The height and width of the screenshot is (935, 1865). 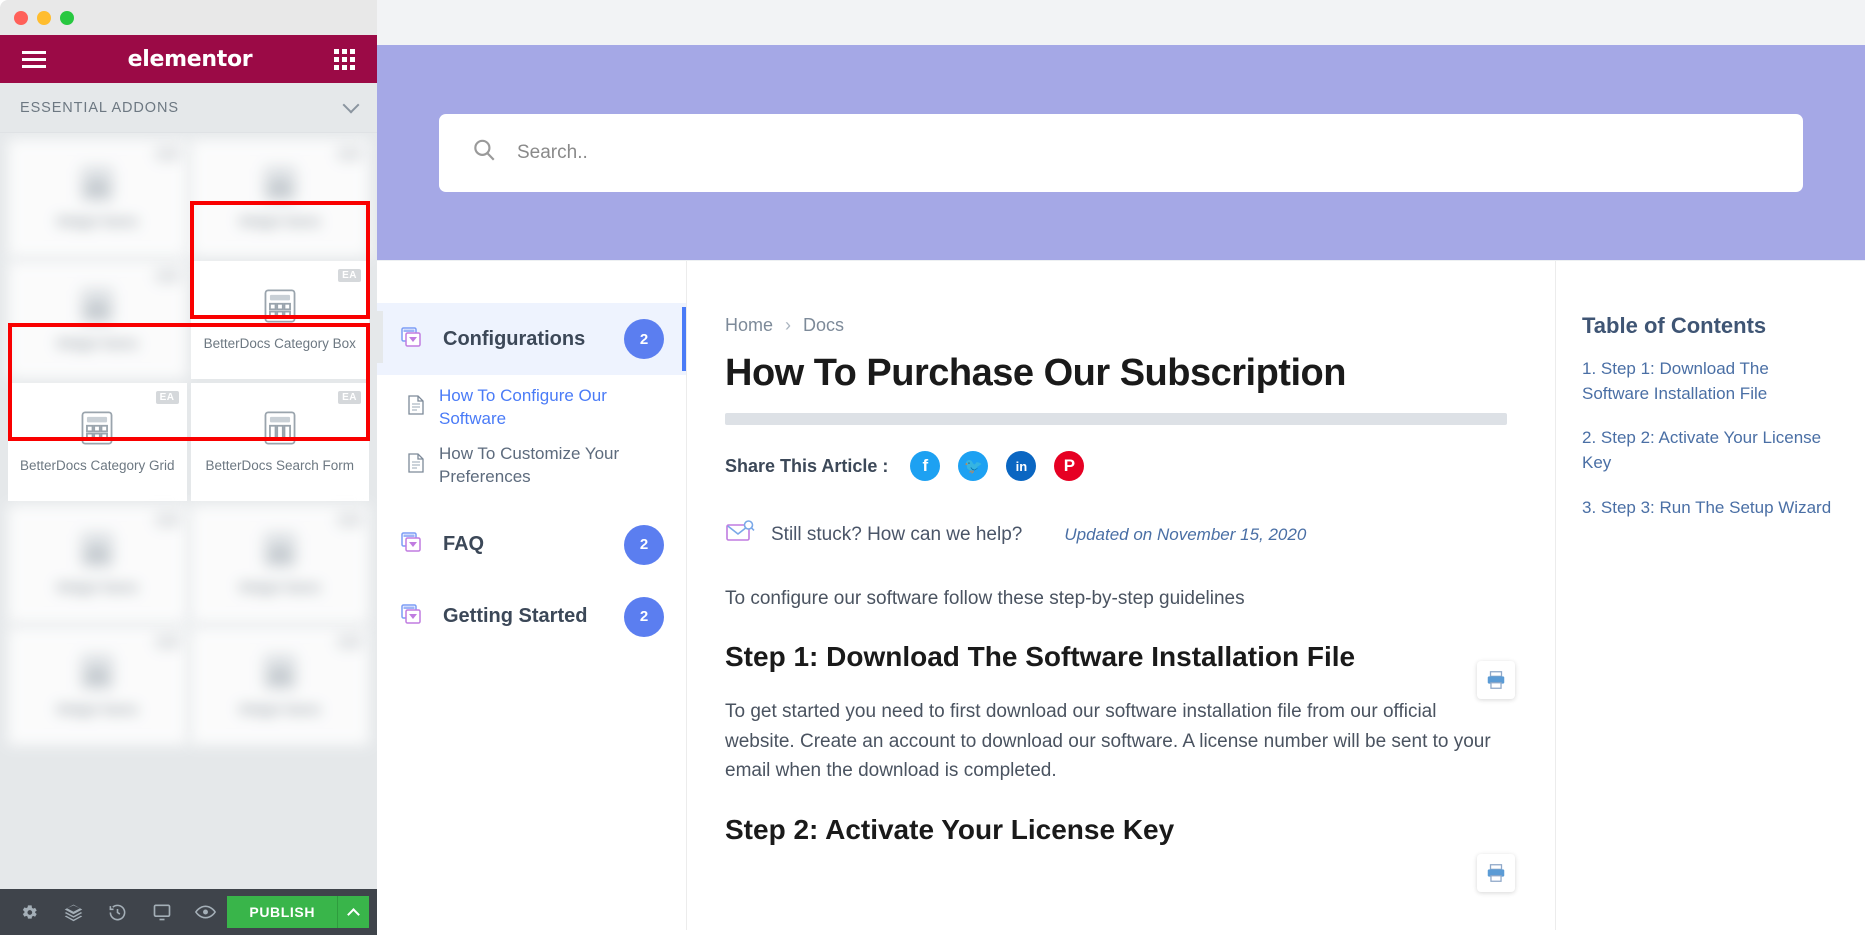 I want to click on step2-heading: Step 2: Activate Your License Key, so click(x=950, y=829).